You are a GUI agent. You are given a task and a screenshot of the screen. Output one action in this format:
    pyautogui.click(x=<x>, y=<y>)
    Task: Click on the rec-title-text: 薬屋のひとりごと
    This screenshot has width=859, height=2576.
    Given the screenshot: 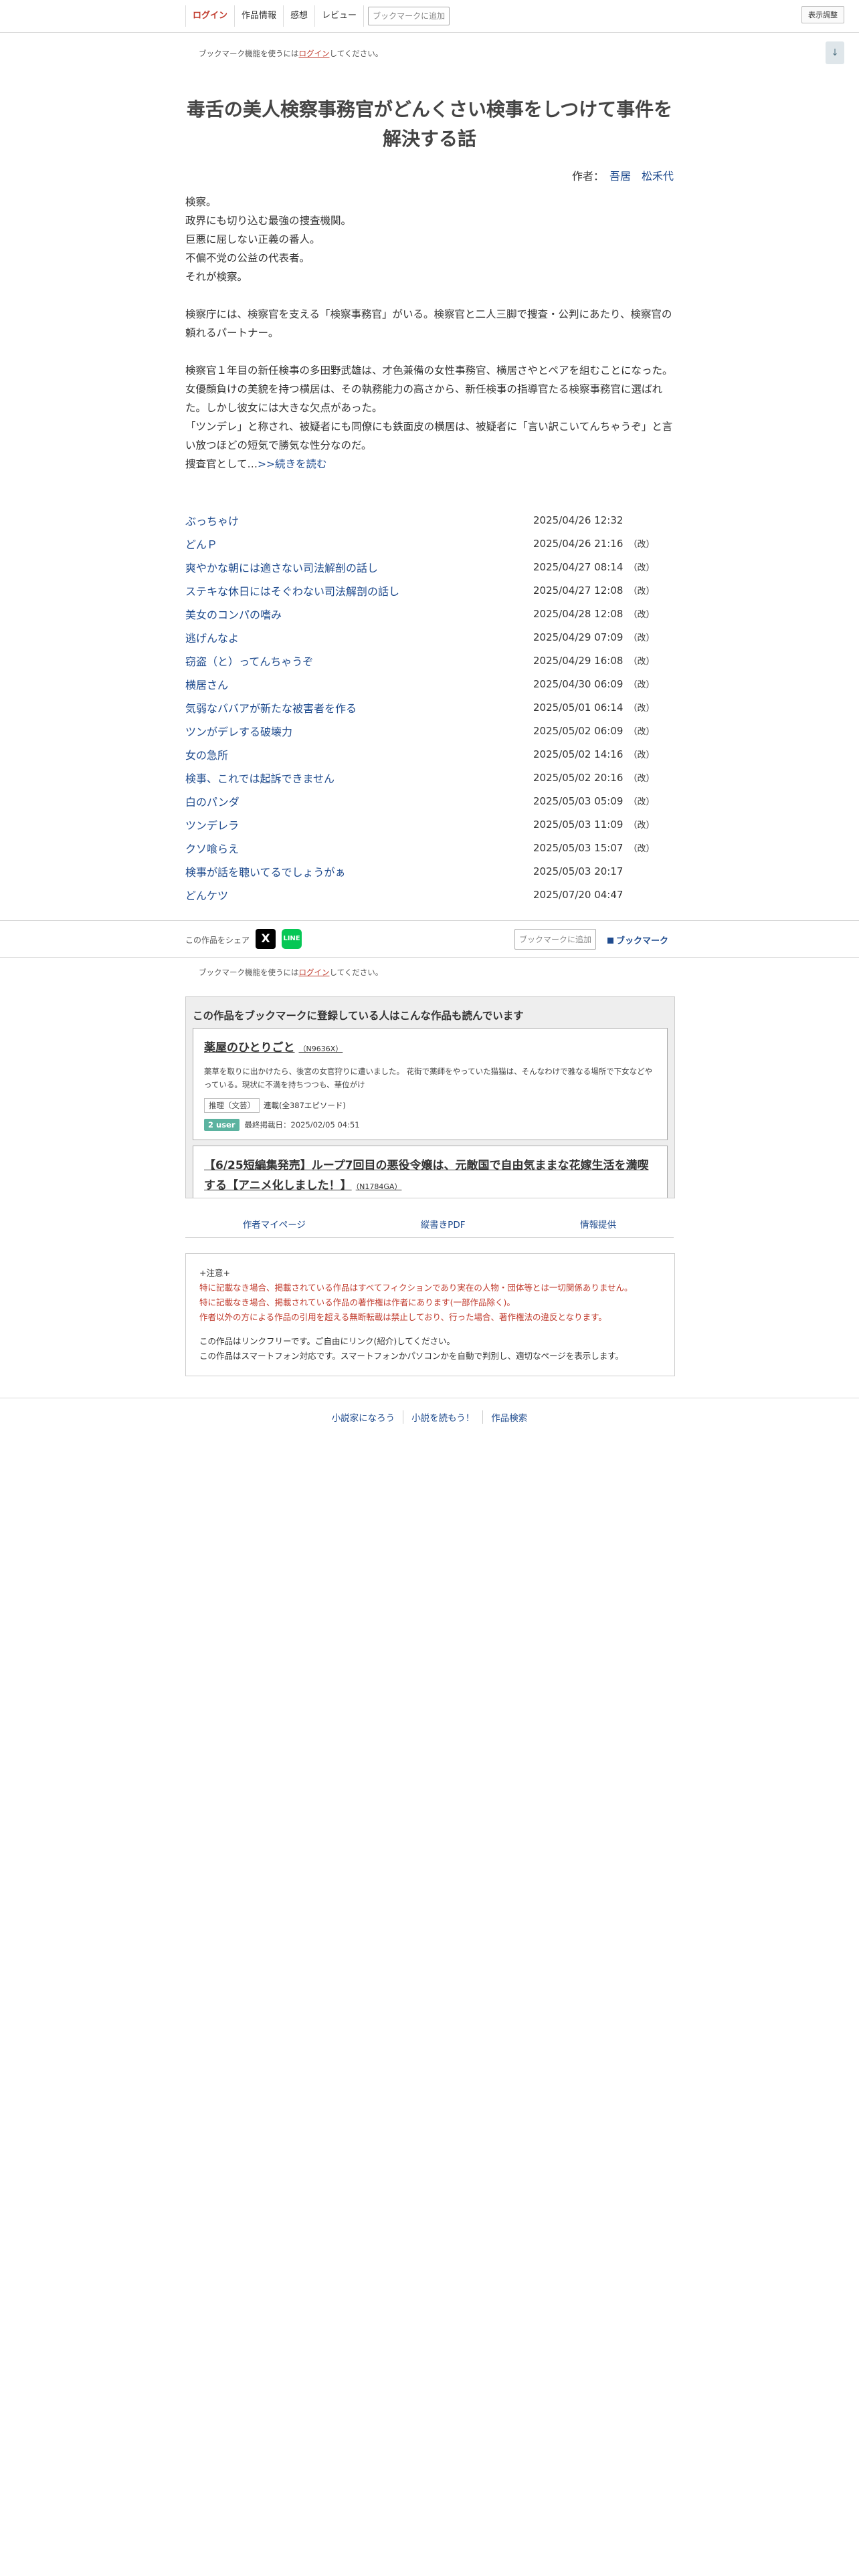 What is the action you would take?
    pyautogui.click(x=250, y=1048)
    